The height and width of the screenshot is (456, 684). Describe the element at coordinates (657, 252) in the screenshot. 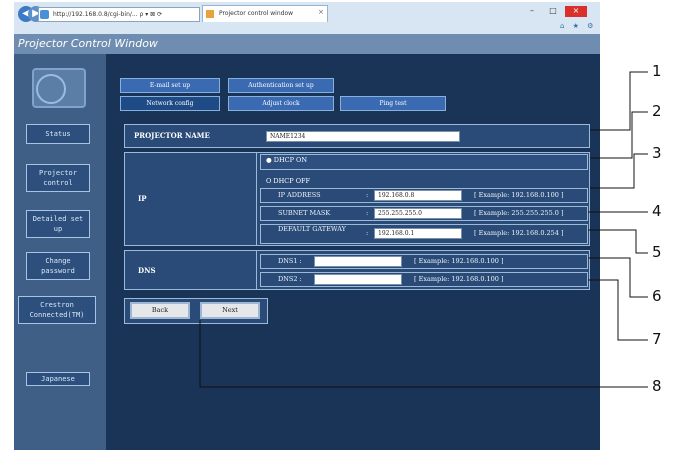

I see `callout-5: 5` at that location.